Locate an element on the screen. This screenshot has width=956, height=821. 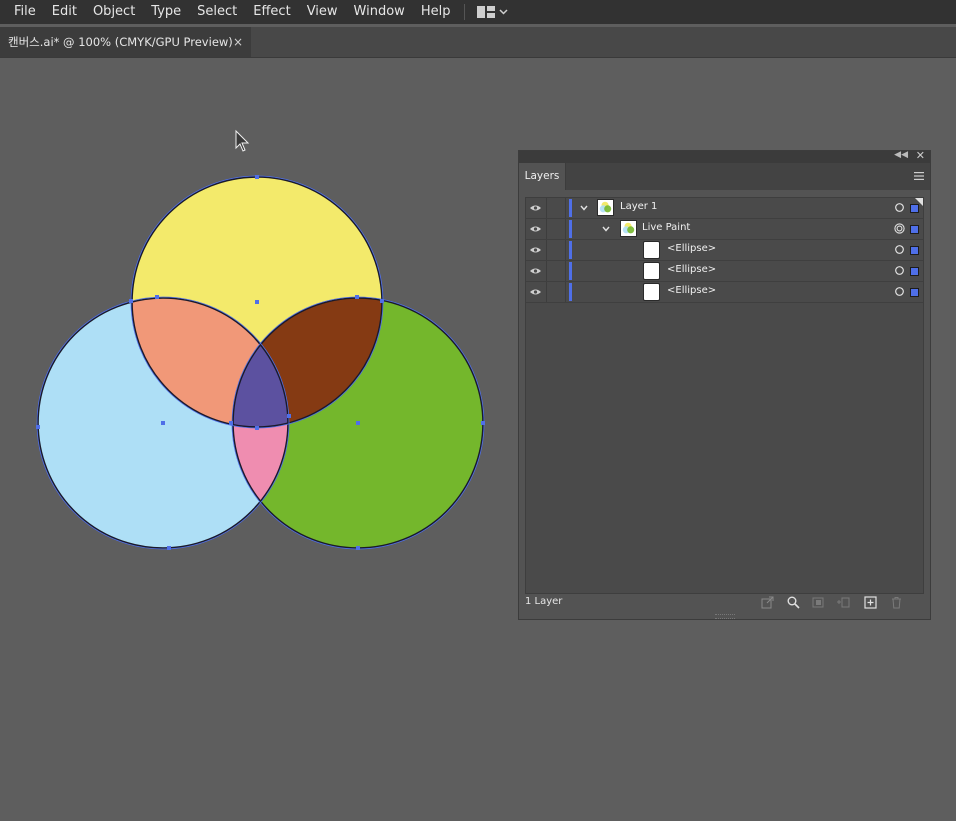
resize-grip is located at coordinates (725, 616).